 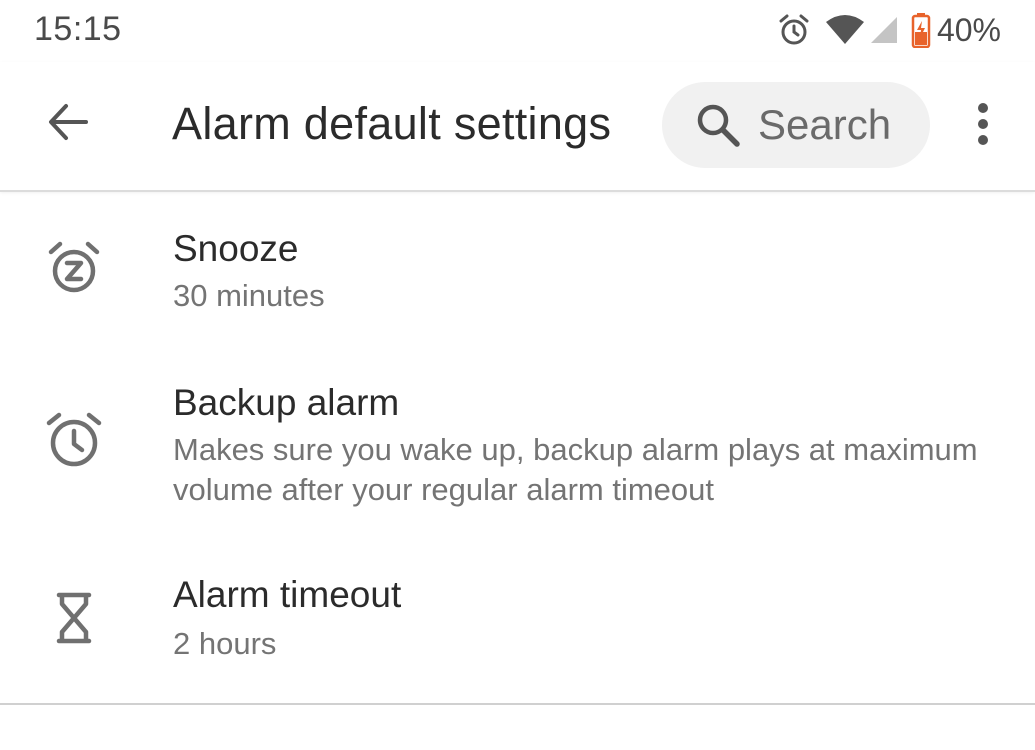 What do you see at coordinates (74, 618) in the screenshot?
I see `hourglass-icon` at bounding box center [74, 618].